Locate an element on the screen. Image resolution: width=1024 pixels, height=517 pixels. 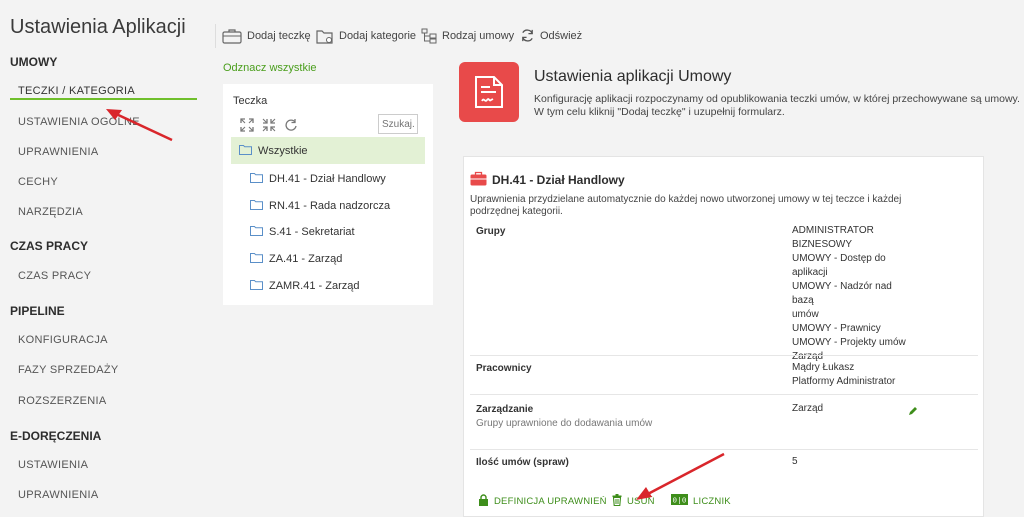
refresh-button: Odśwież is located at coordinates (551, 35).